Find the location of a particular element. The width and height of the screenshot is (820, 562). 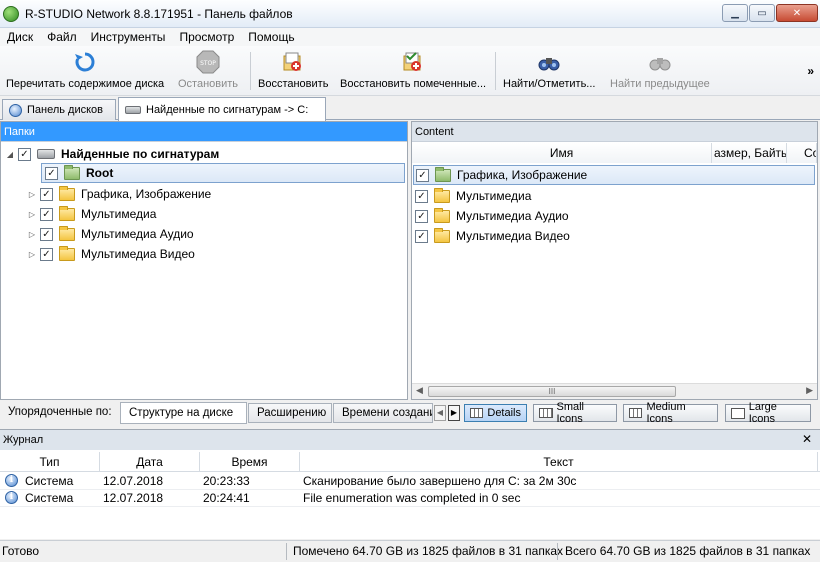

column-name: Имя is located at coordinates (562, 153).